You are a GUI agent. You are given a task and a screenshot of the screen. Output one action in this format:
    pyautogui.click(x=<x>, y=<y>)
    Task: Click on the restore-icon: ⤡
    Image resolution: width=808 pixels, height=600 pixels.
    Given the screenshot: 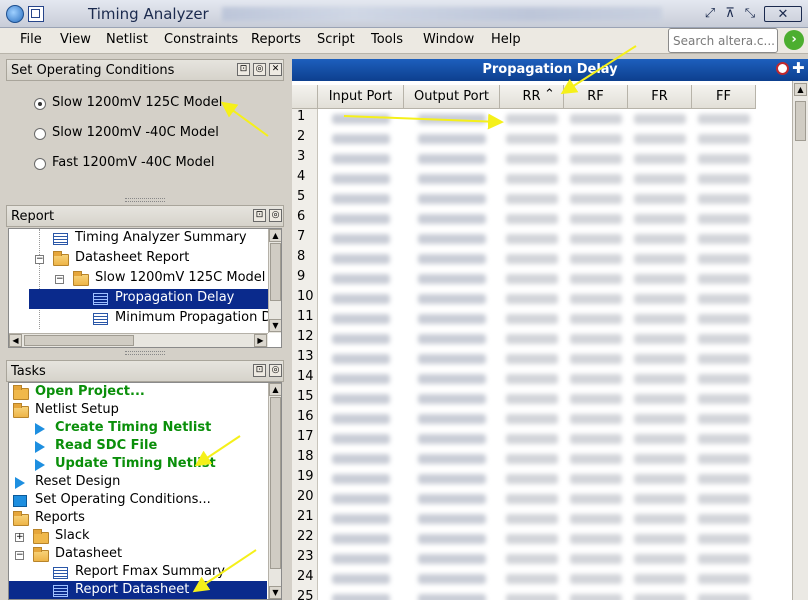 What is the action you would take?
    pyautogui.click(x=750, y=14)
    